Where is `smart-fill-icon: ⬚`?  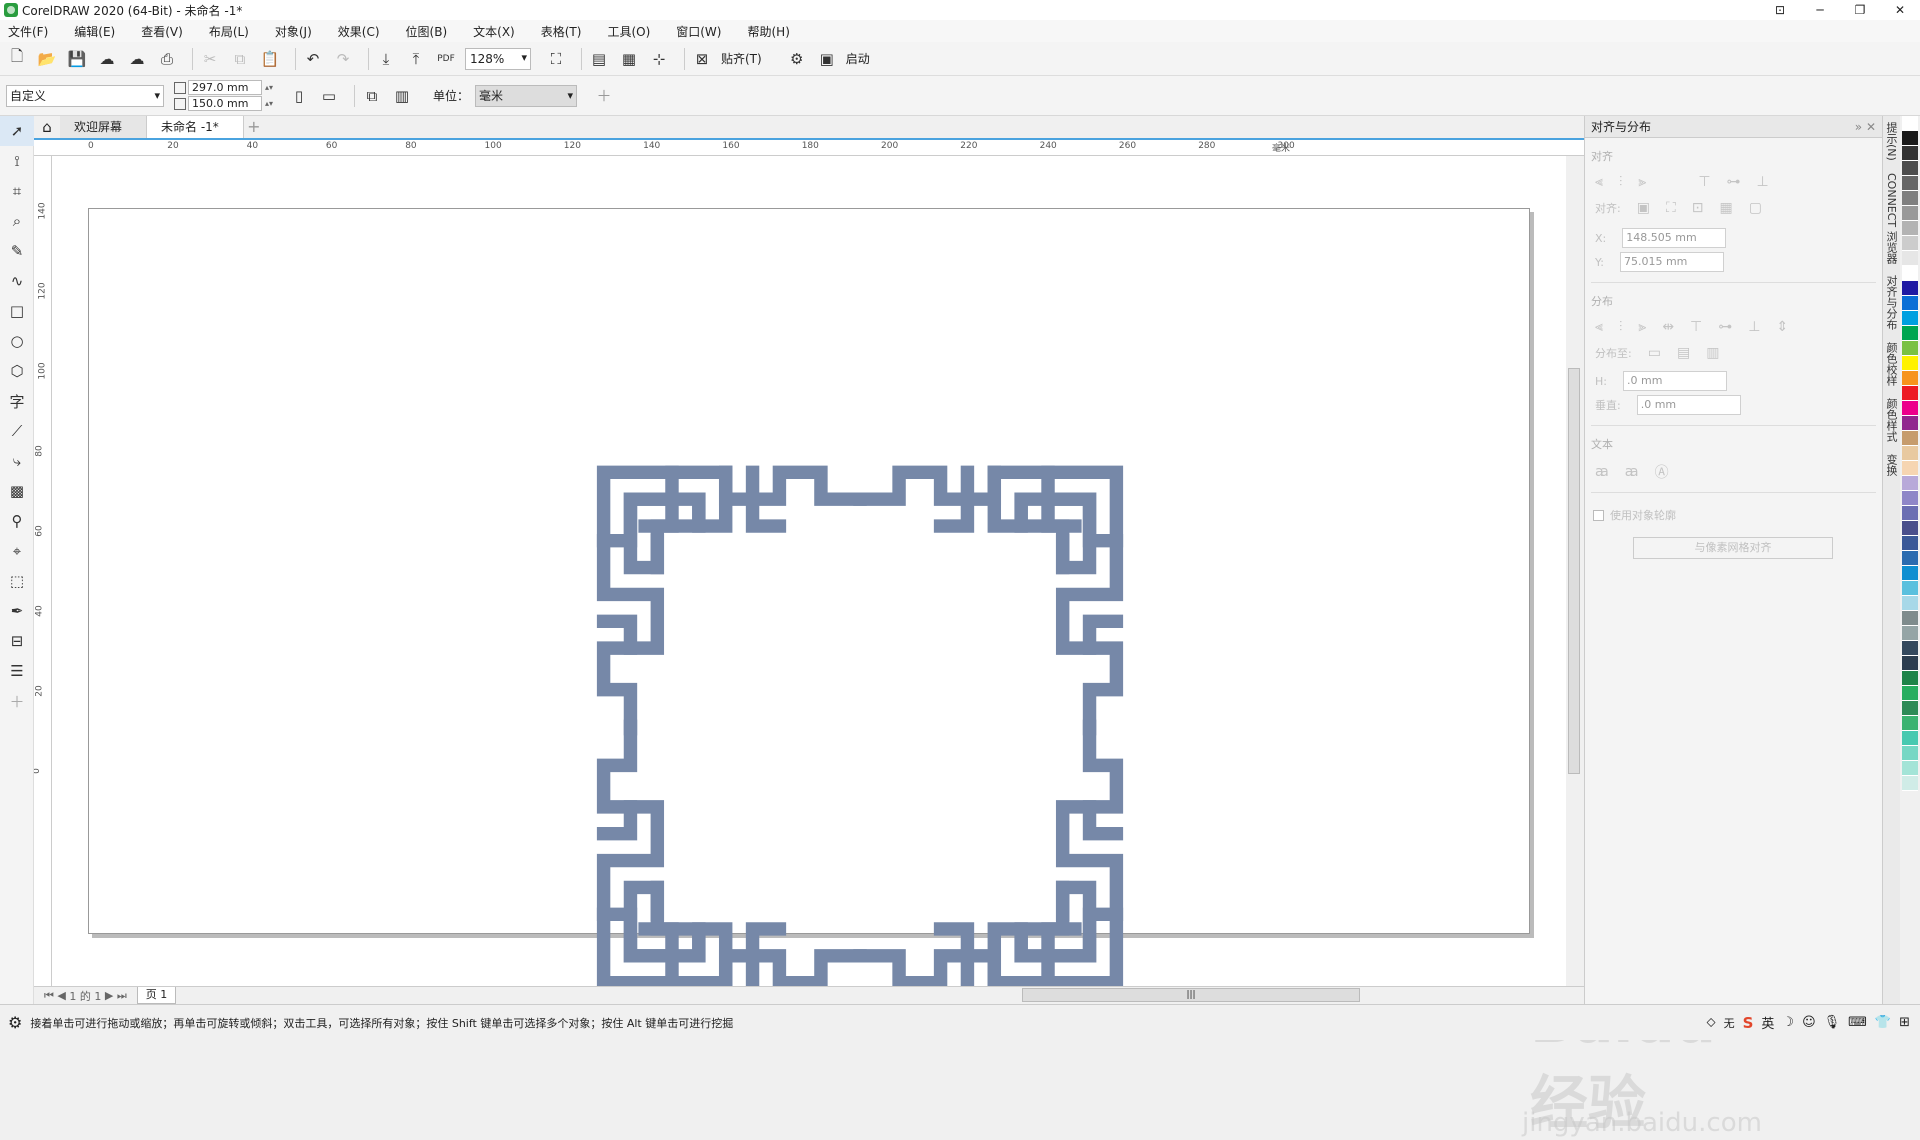
smart-fill-icon: ⬚ is located at coordinates (17, 581).